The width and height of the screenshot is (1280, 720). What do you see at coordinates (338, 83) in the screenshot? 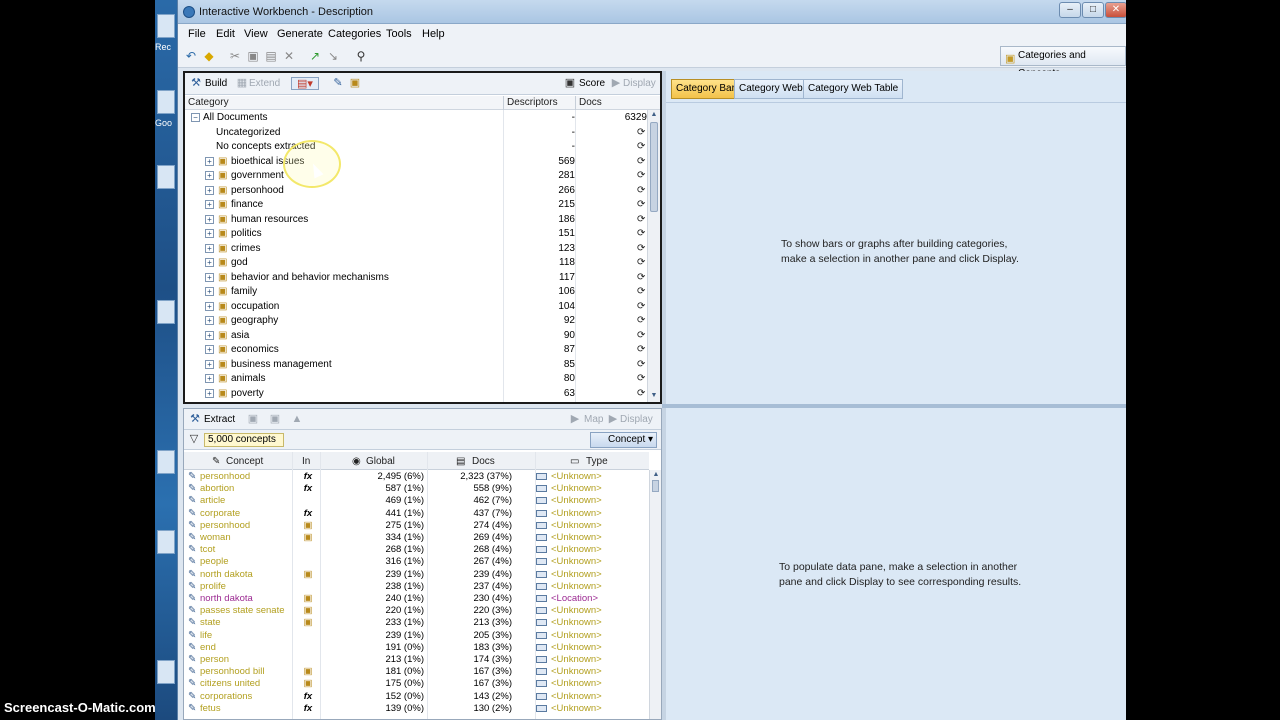
I see `edit-icon: ✎` at bounding box center [338, 83].